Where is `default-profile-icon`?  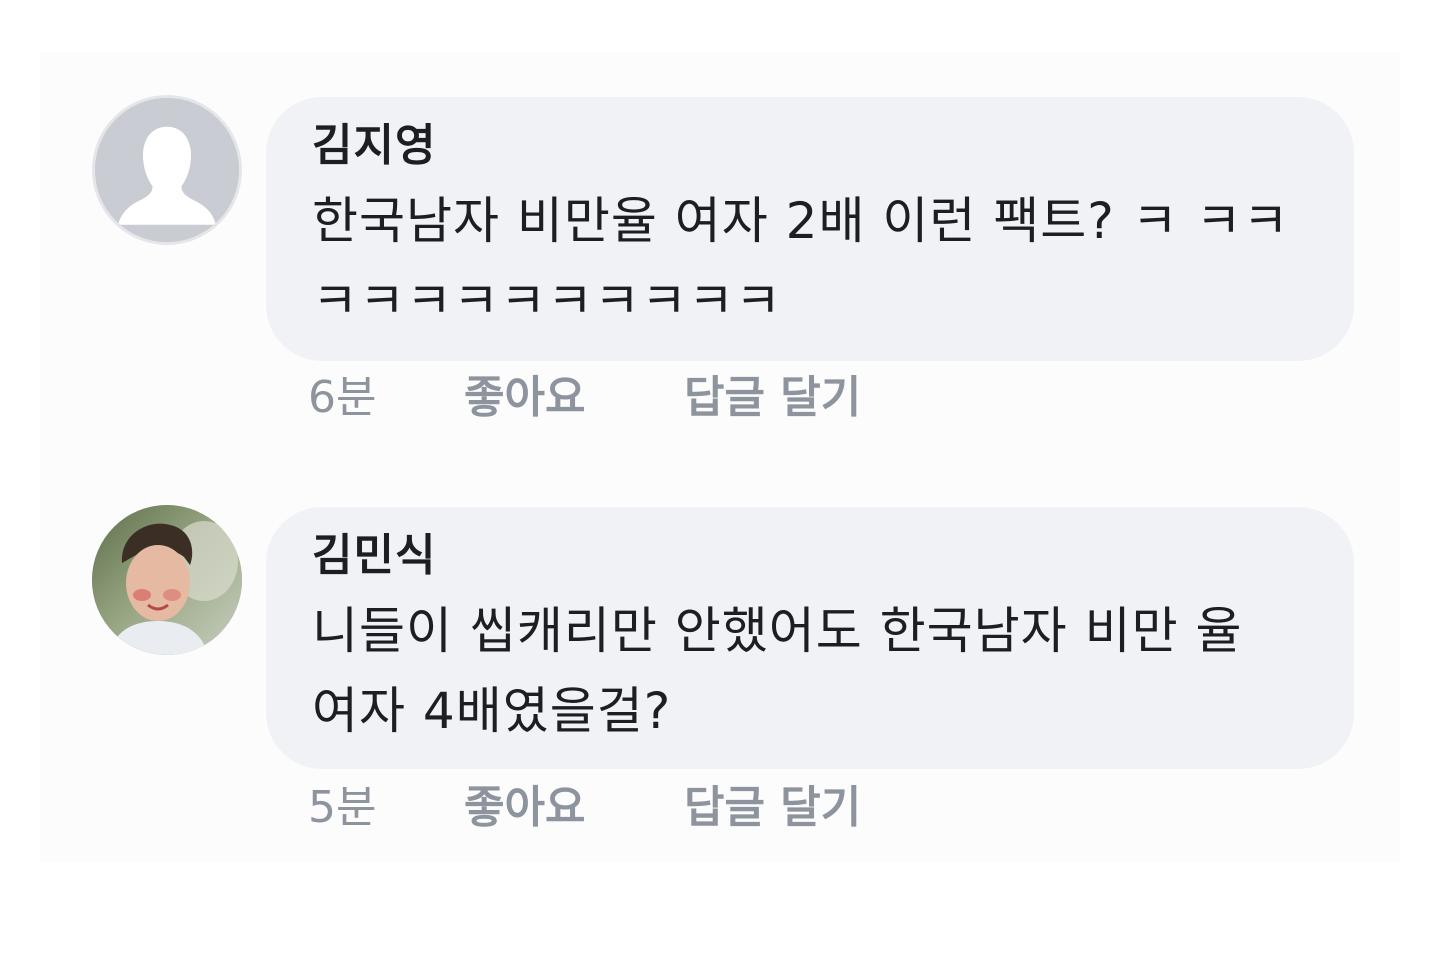 default-profile-icon is located at coordinates (167, 170).